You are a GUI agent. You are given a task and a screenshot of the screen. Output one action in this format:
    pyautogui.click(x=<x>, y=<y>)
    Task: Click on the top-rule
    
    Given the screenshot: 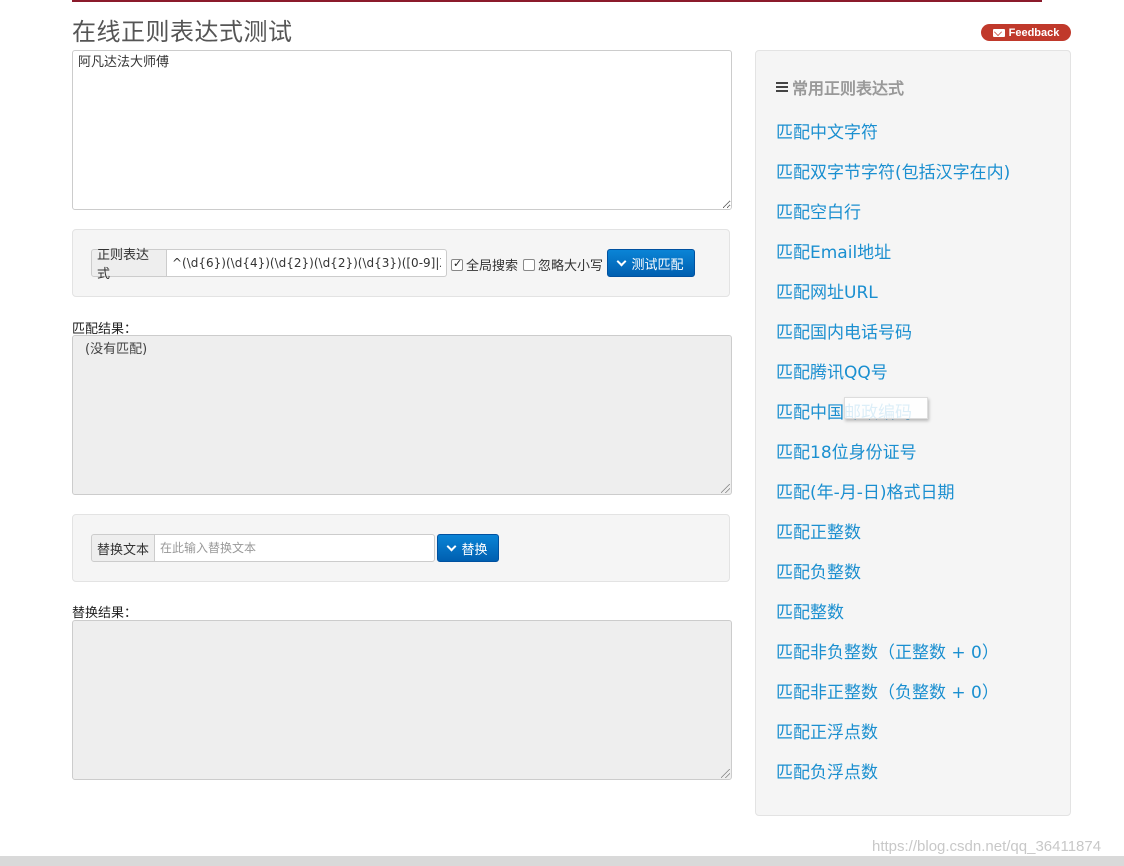 What is the action you would take?
    pyautogui.click(x=557, y=1)
    